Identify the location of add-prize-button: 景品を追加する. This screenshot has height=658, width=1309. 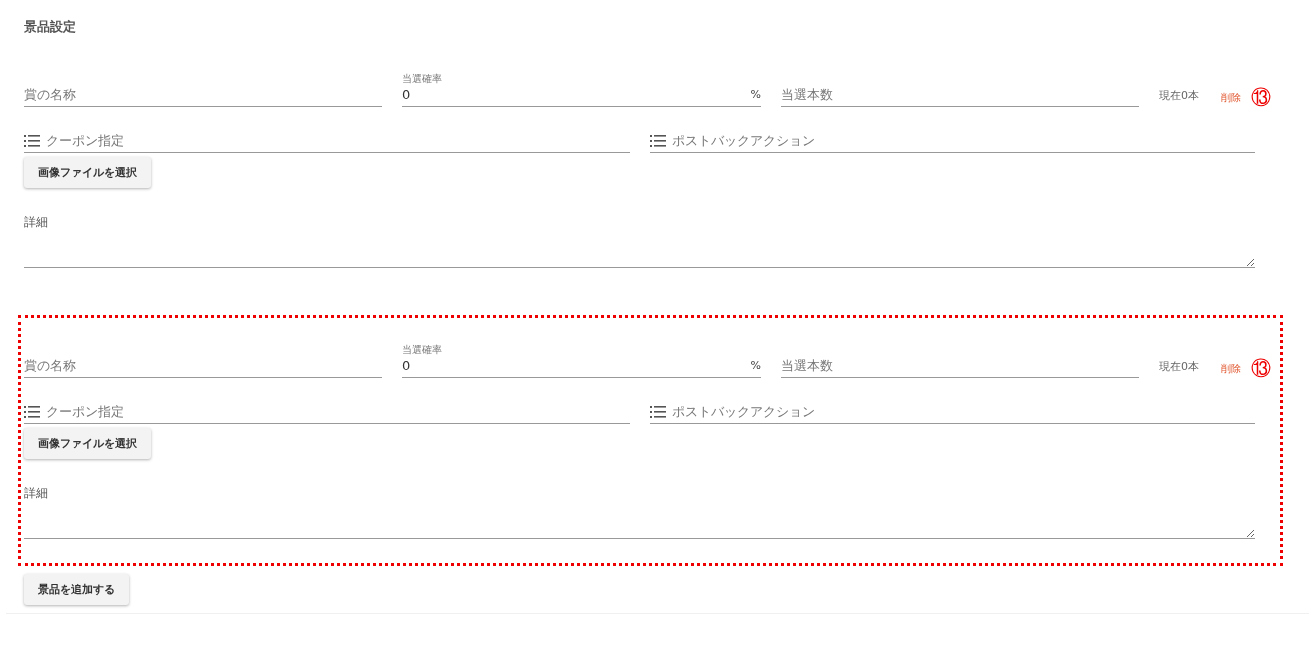
(76, 589).